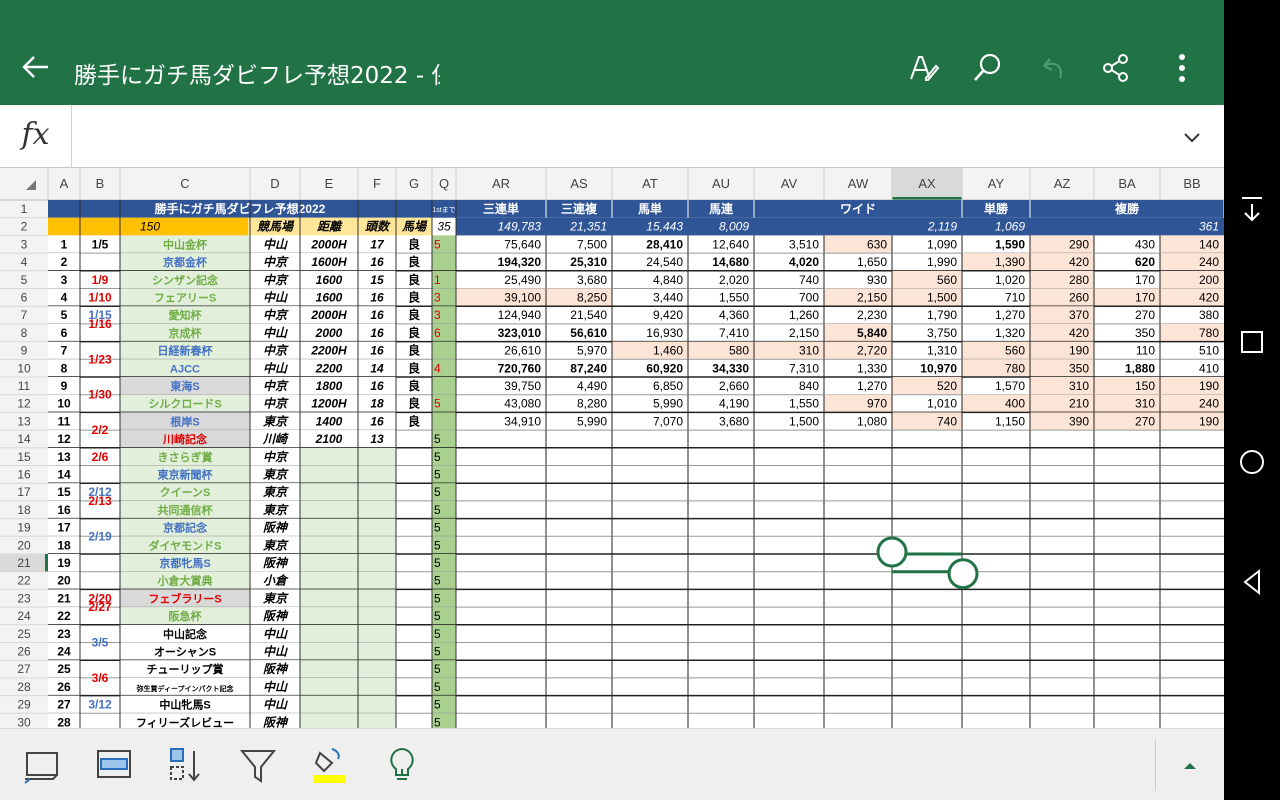 The width and height of the screenshot is (1280, 800). Describe the element at coordinates (24, 404) in the screenshot. I see `row-header: 12` at that location.